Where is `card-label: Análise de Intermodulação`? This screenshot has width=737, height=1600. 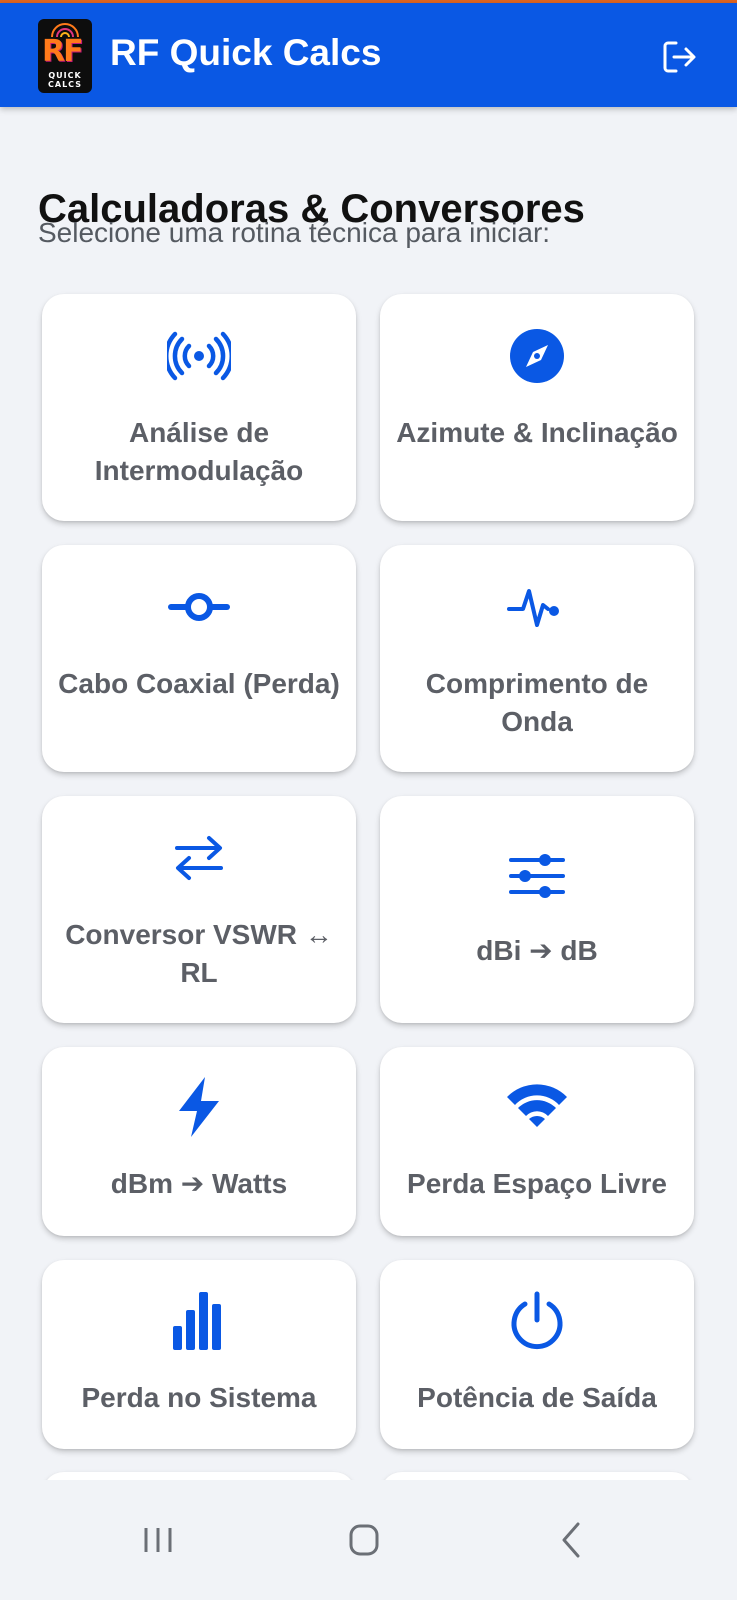
card-label: Análise de Intermodulação is located at coordinates (199, 451).